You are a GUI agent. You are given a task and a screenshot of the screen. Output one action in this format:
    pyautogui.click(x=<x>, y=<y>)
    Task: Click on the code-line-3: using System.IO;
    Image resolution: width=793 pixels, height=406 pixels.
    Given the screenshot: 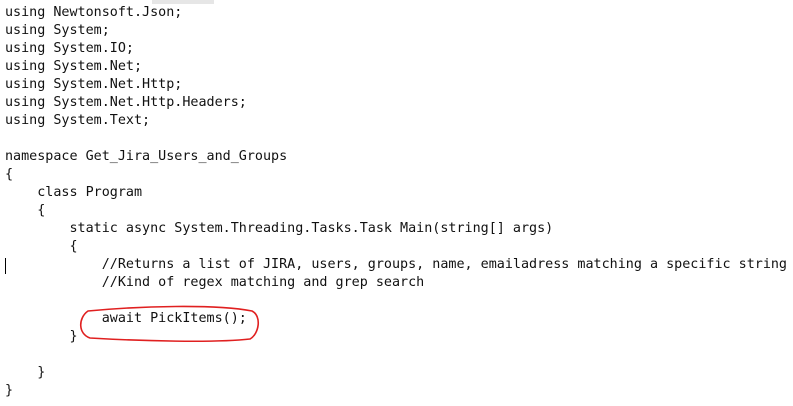 What is the action you would take?
    pyautogui.click(x=69, y=48)
    